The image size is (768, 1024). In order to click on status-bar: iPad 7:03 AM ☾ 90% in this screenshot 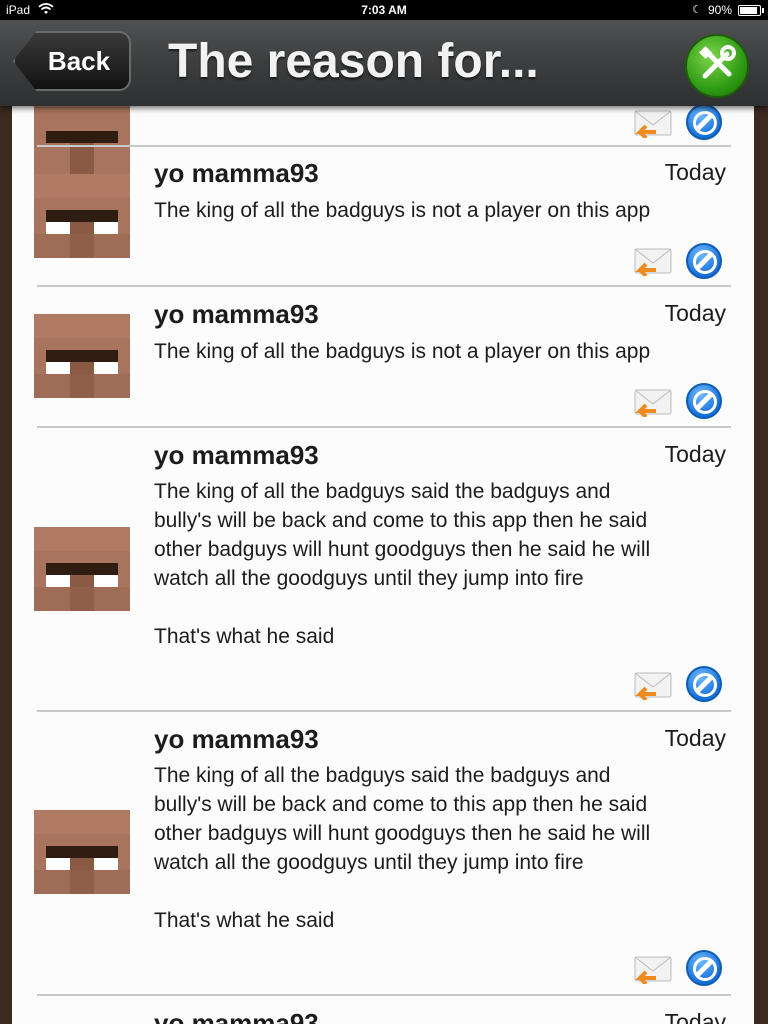, I will do `click(384, 10)`.